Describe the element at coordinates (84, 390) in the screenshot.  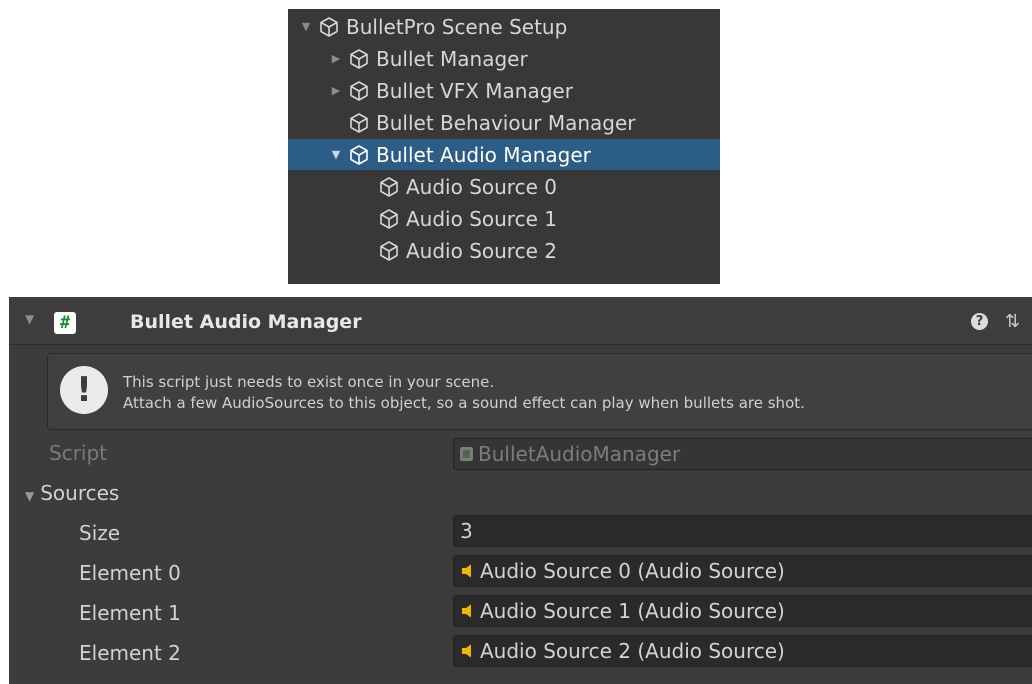
I see `warning-icon: !` at that location.